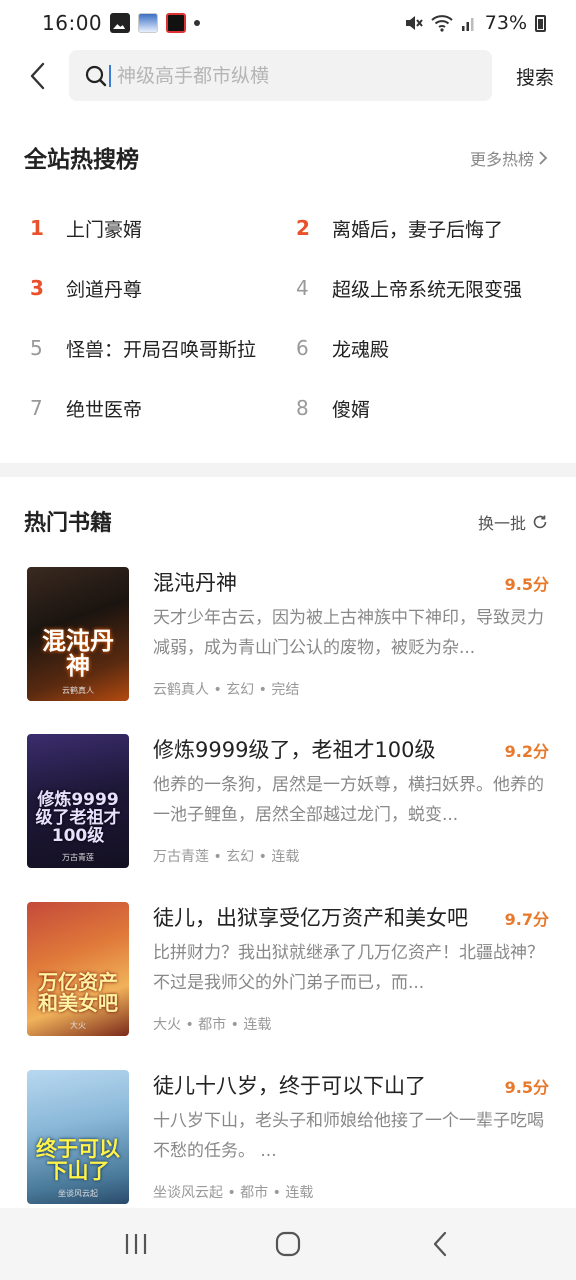 Image resolution: width=576 pixels, height=1280 pixels. I want to click on system-back-button, so click(440, 1244).